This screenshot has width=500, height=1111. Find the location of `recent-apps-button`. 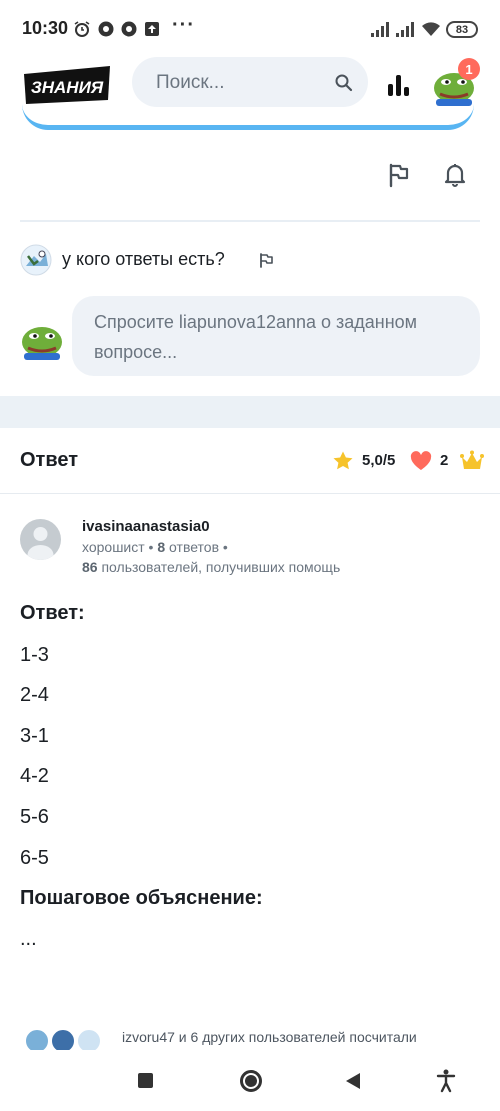

recent-apps-button is located at coordinates (145, 1080).